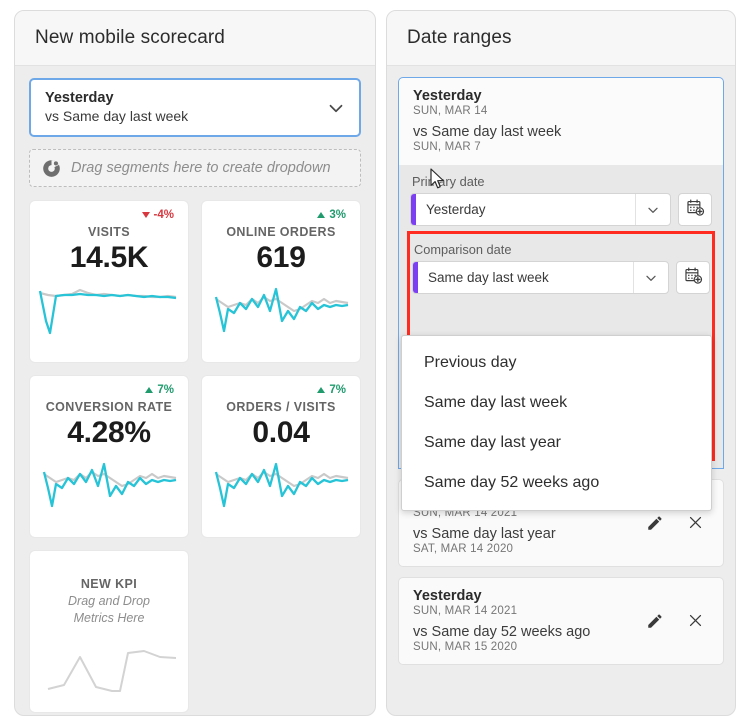  Describe the element at coordinates (502, 632) in the screenshot. I see `history-comparison-label: vs Same day 52 weeks ago` at that location.